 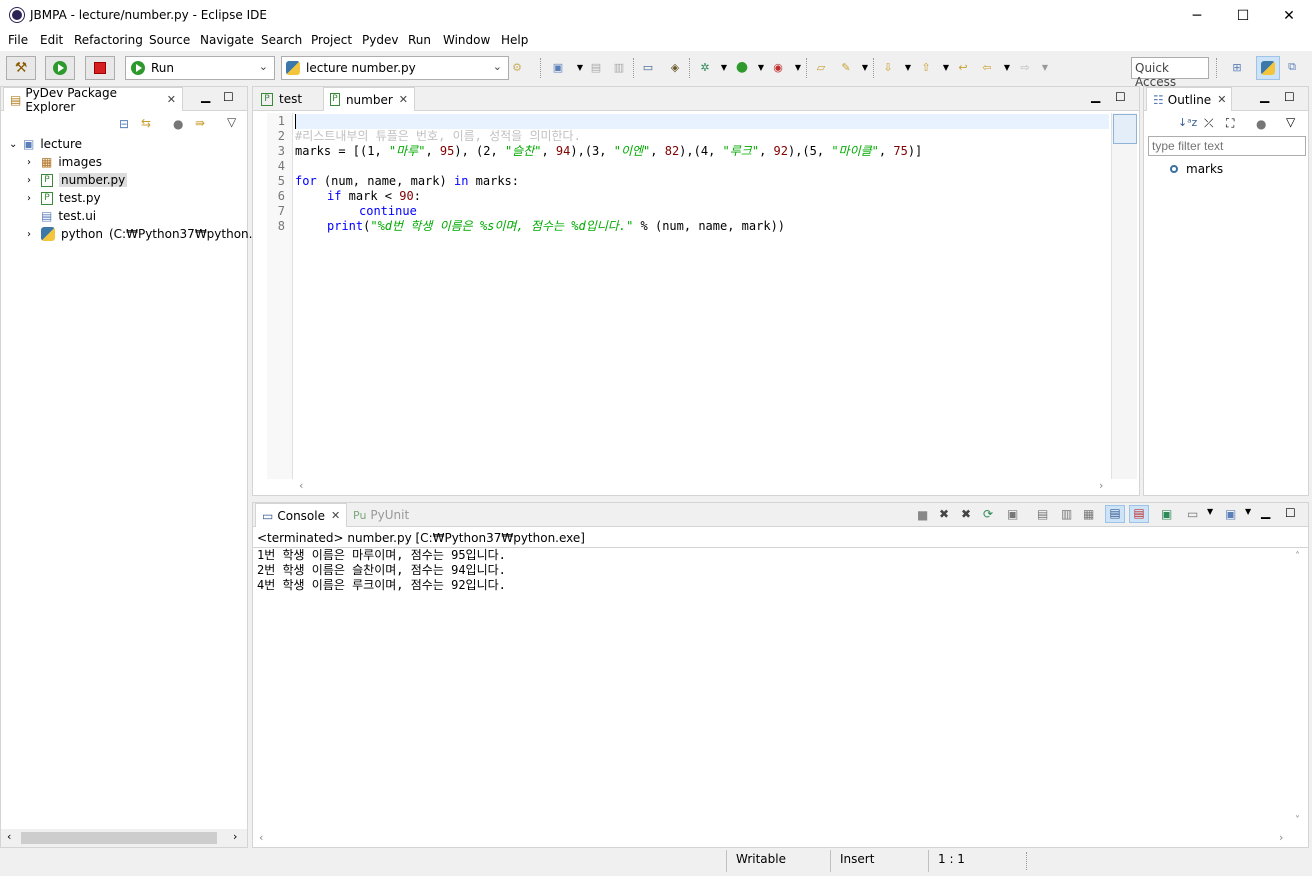 I want to click on tree-project-lecture: ⌄ ▣ lecture, so click(x=45, y=144).